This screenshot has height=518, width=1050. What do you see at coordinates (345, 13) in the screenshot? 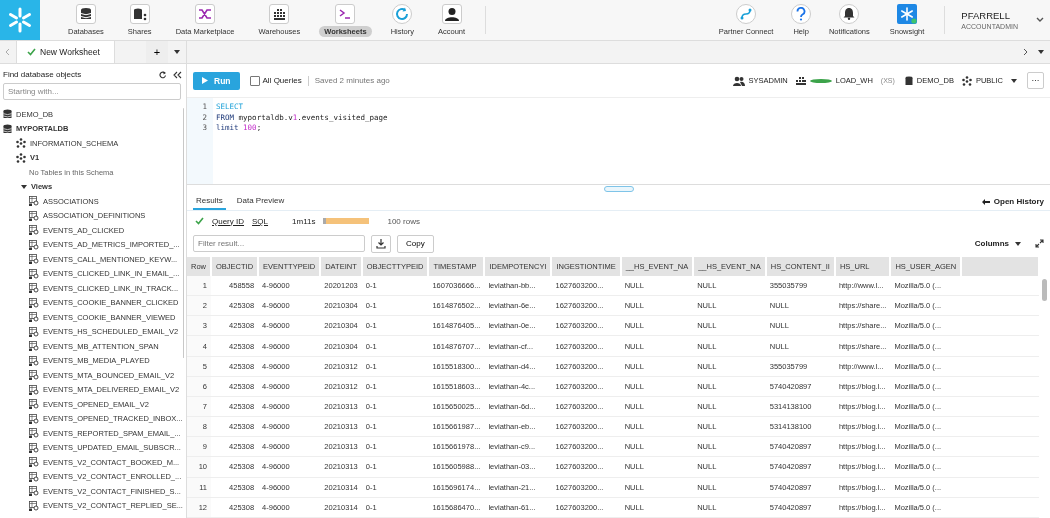
I see `terminal-icon` at bounding box center [345, 13].